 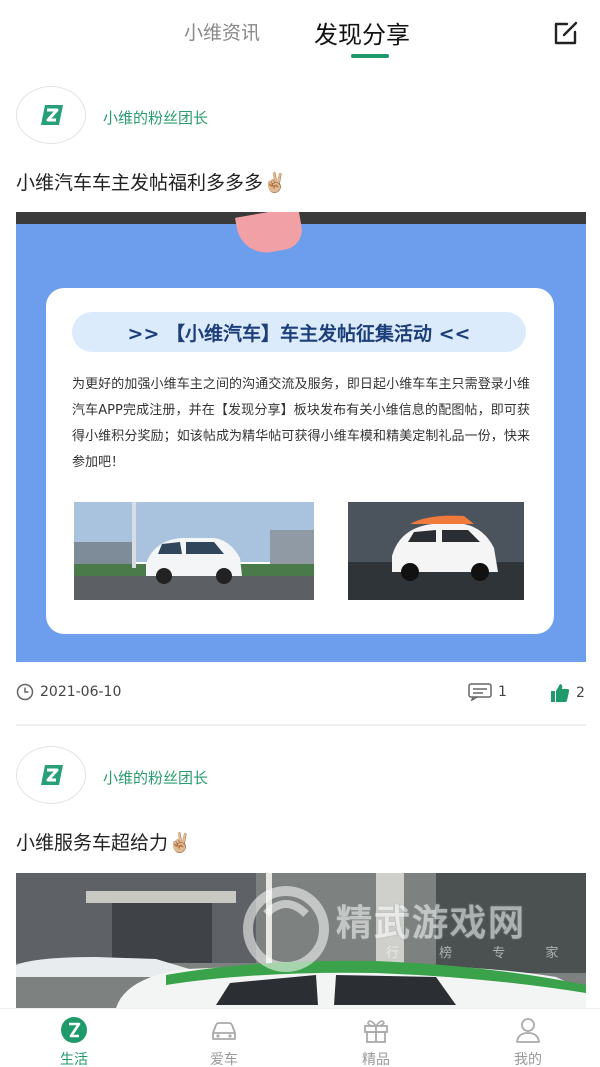 What do you see at coordinates (528, 1059) in the screenshot?
I see `nav-profile-label: 我的` at bounding box center [528, 1059].